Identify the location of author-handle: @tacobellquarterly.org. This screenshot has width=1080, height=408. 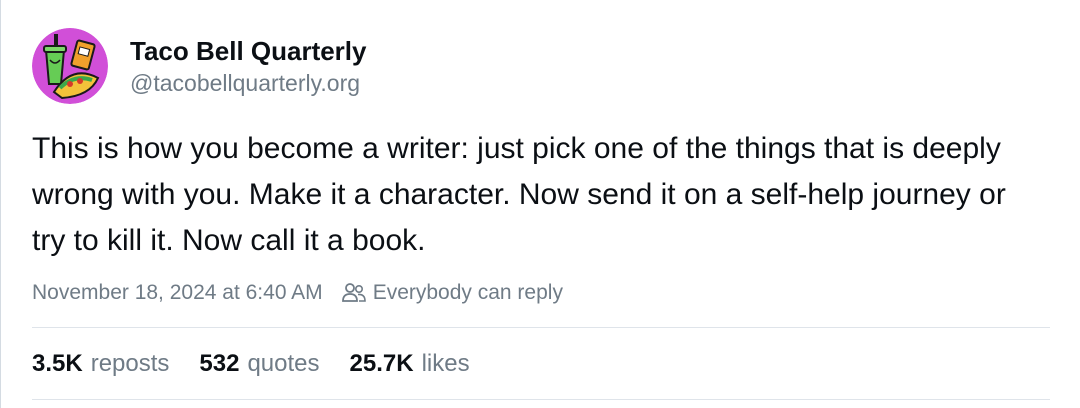
(248, 83).